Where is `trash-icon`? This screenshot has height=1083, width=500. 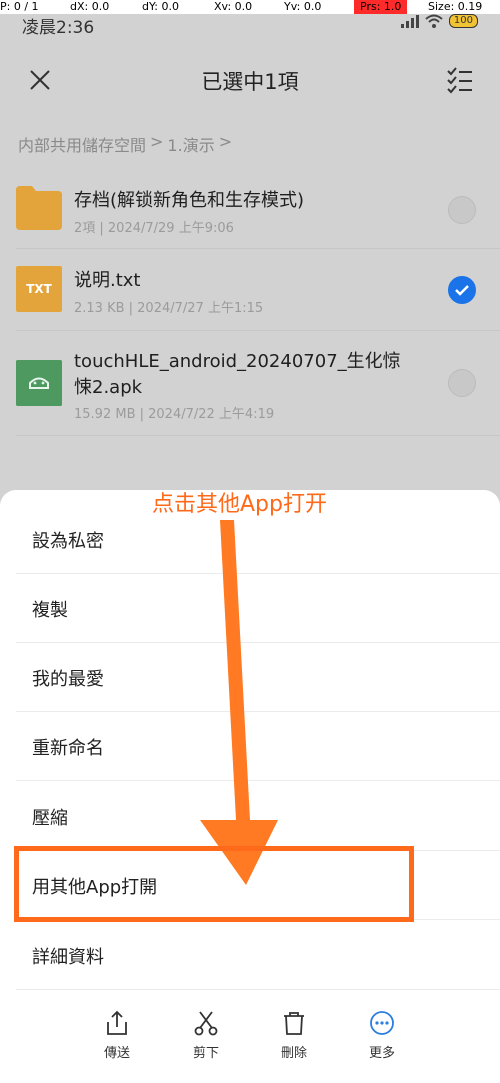
trash-icon is located at coordinates (294, 1023).